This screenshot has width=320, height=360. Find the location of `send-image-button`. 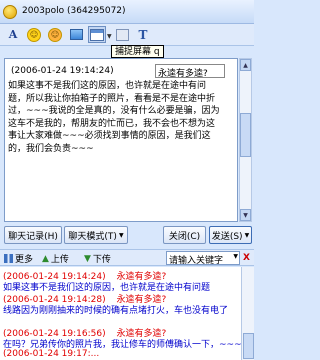

send-image-button is located at coordinates (76, 34).